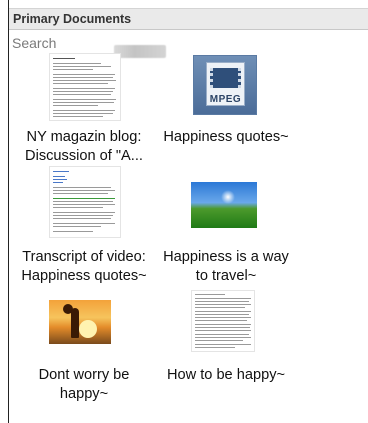 This screenshot has width=368, height=423. What do you see at coordinates (84, 375) in the screenshot?
I see `document-label-line-1: Dont worry be` at bounding box center [84, 375].